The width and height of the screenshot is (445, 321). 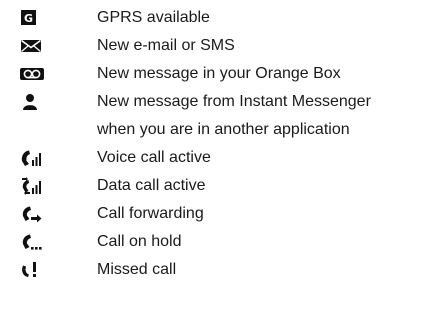 What do you see at coordinates (222, 158) in the screenshot?
I see `legend-row: Voice call active` at bounding box center [222, 158].